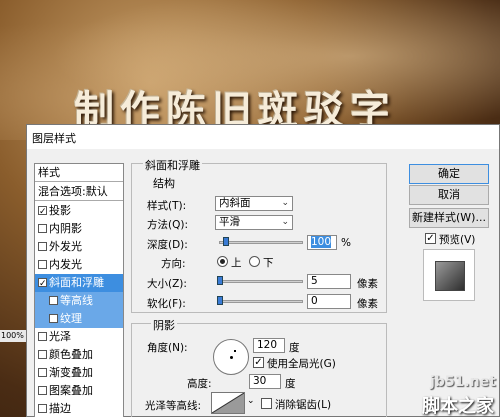 This screenshot has width=500, height=417. Describe the element at coordinates (42, 264) in the screenshot. I see `inner-glow-checkbox` at that location.